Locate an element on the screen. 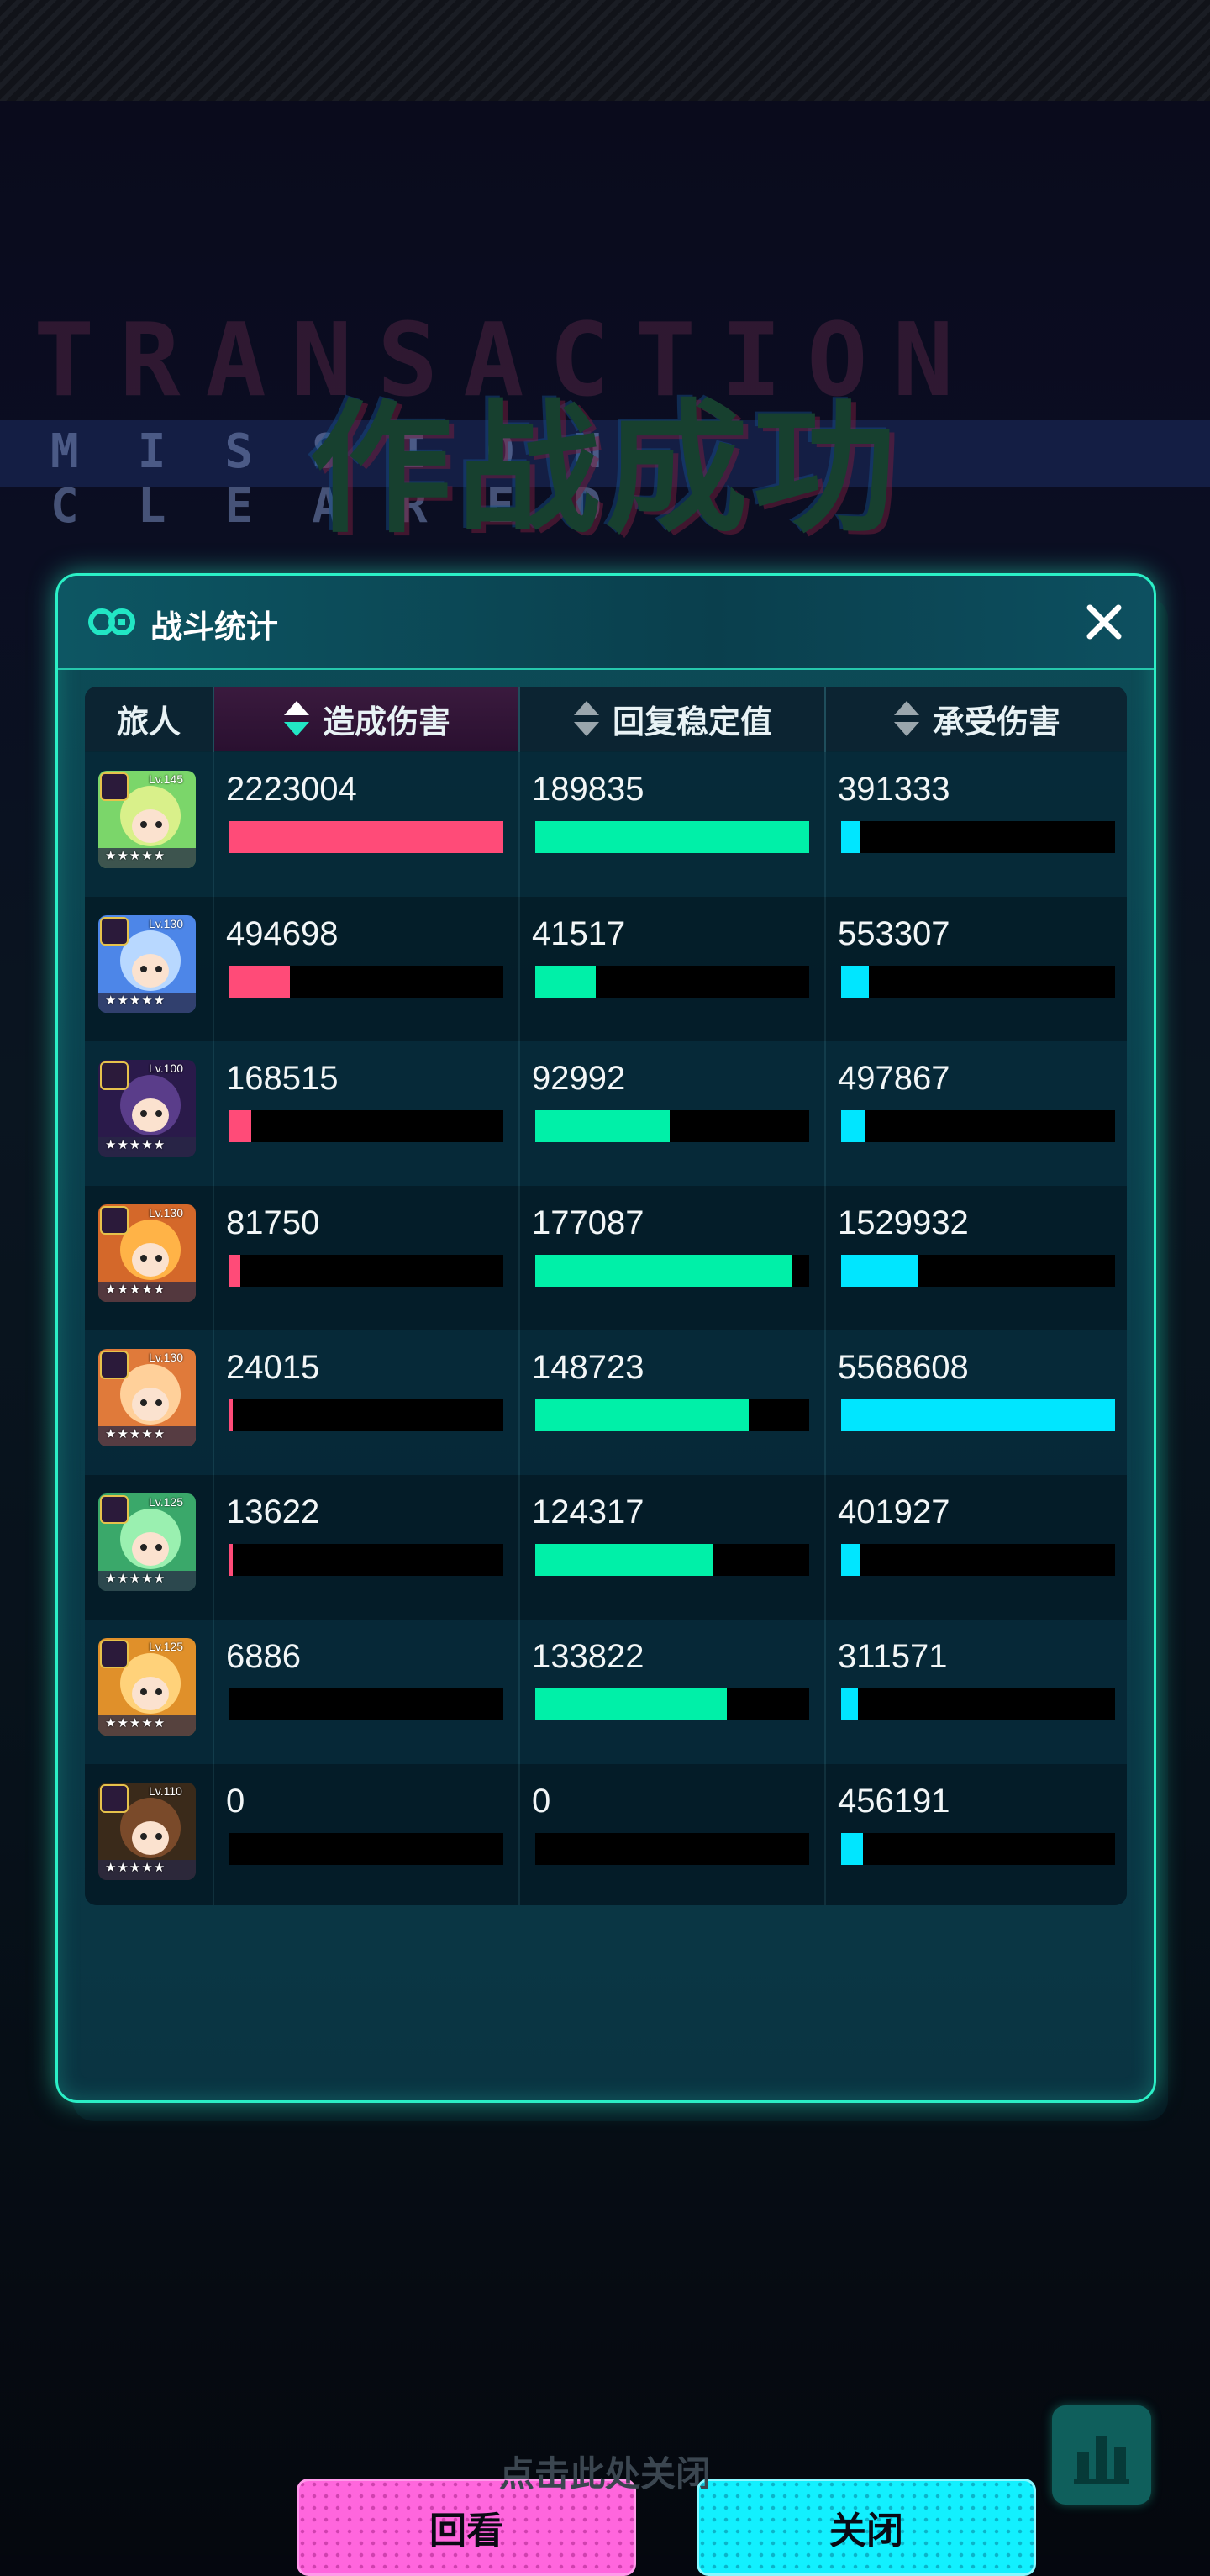 This screenshot has height=2576, width=1210. taken-value: 5568608 is located at coordinates (903, 1367).